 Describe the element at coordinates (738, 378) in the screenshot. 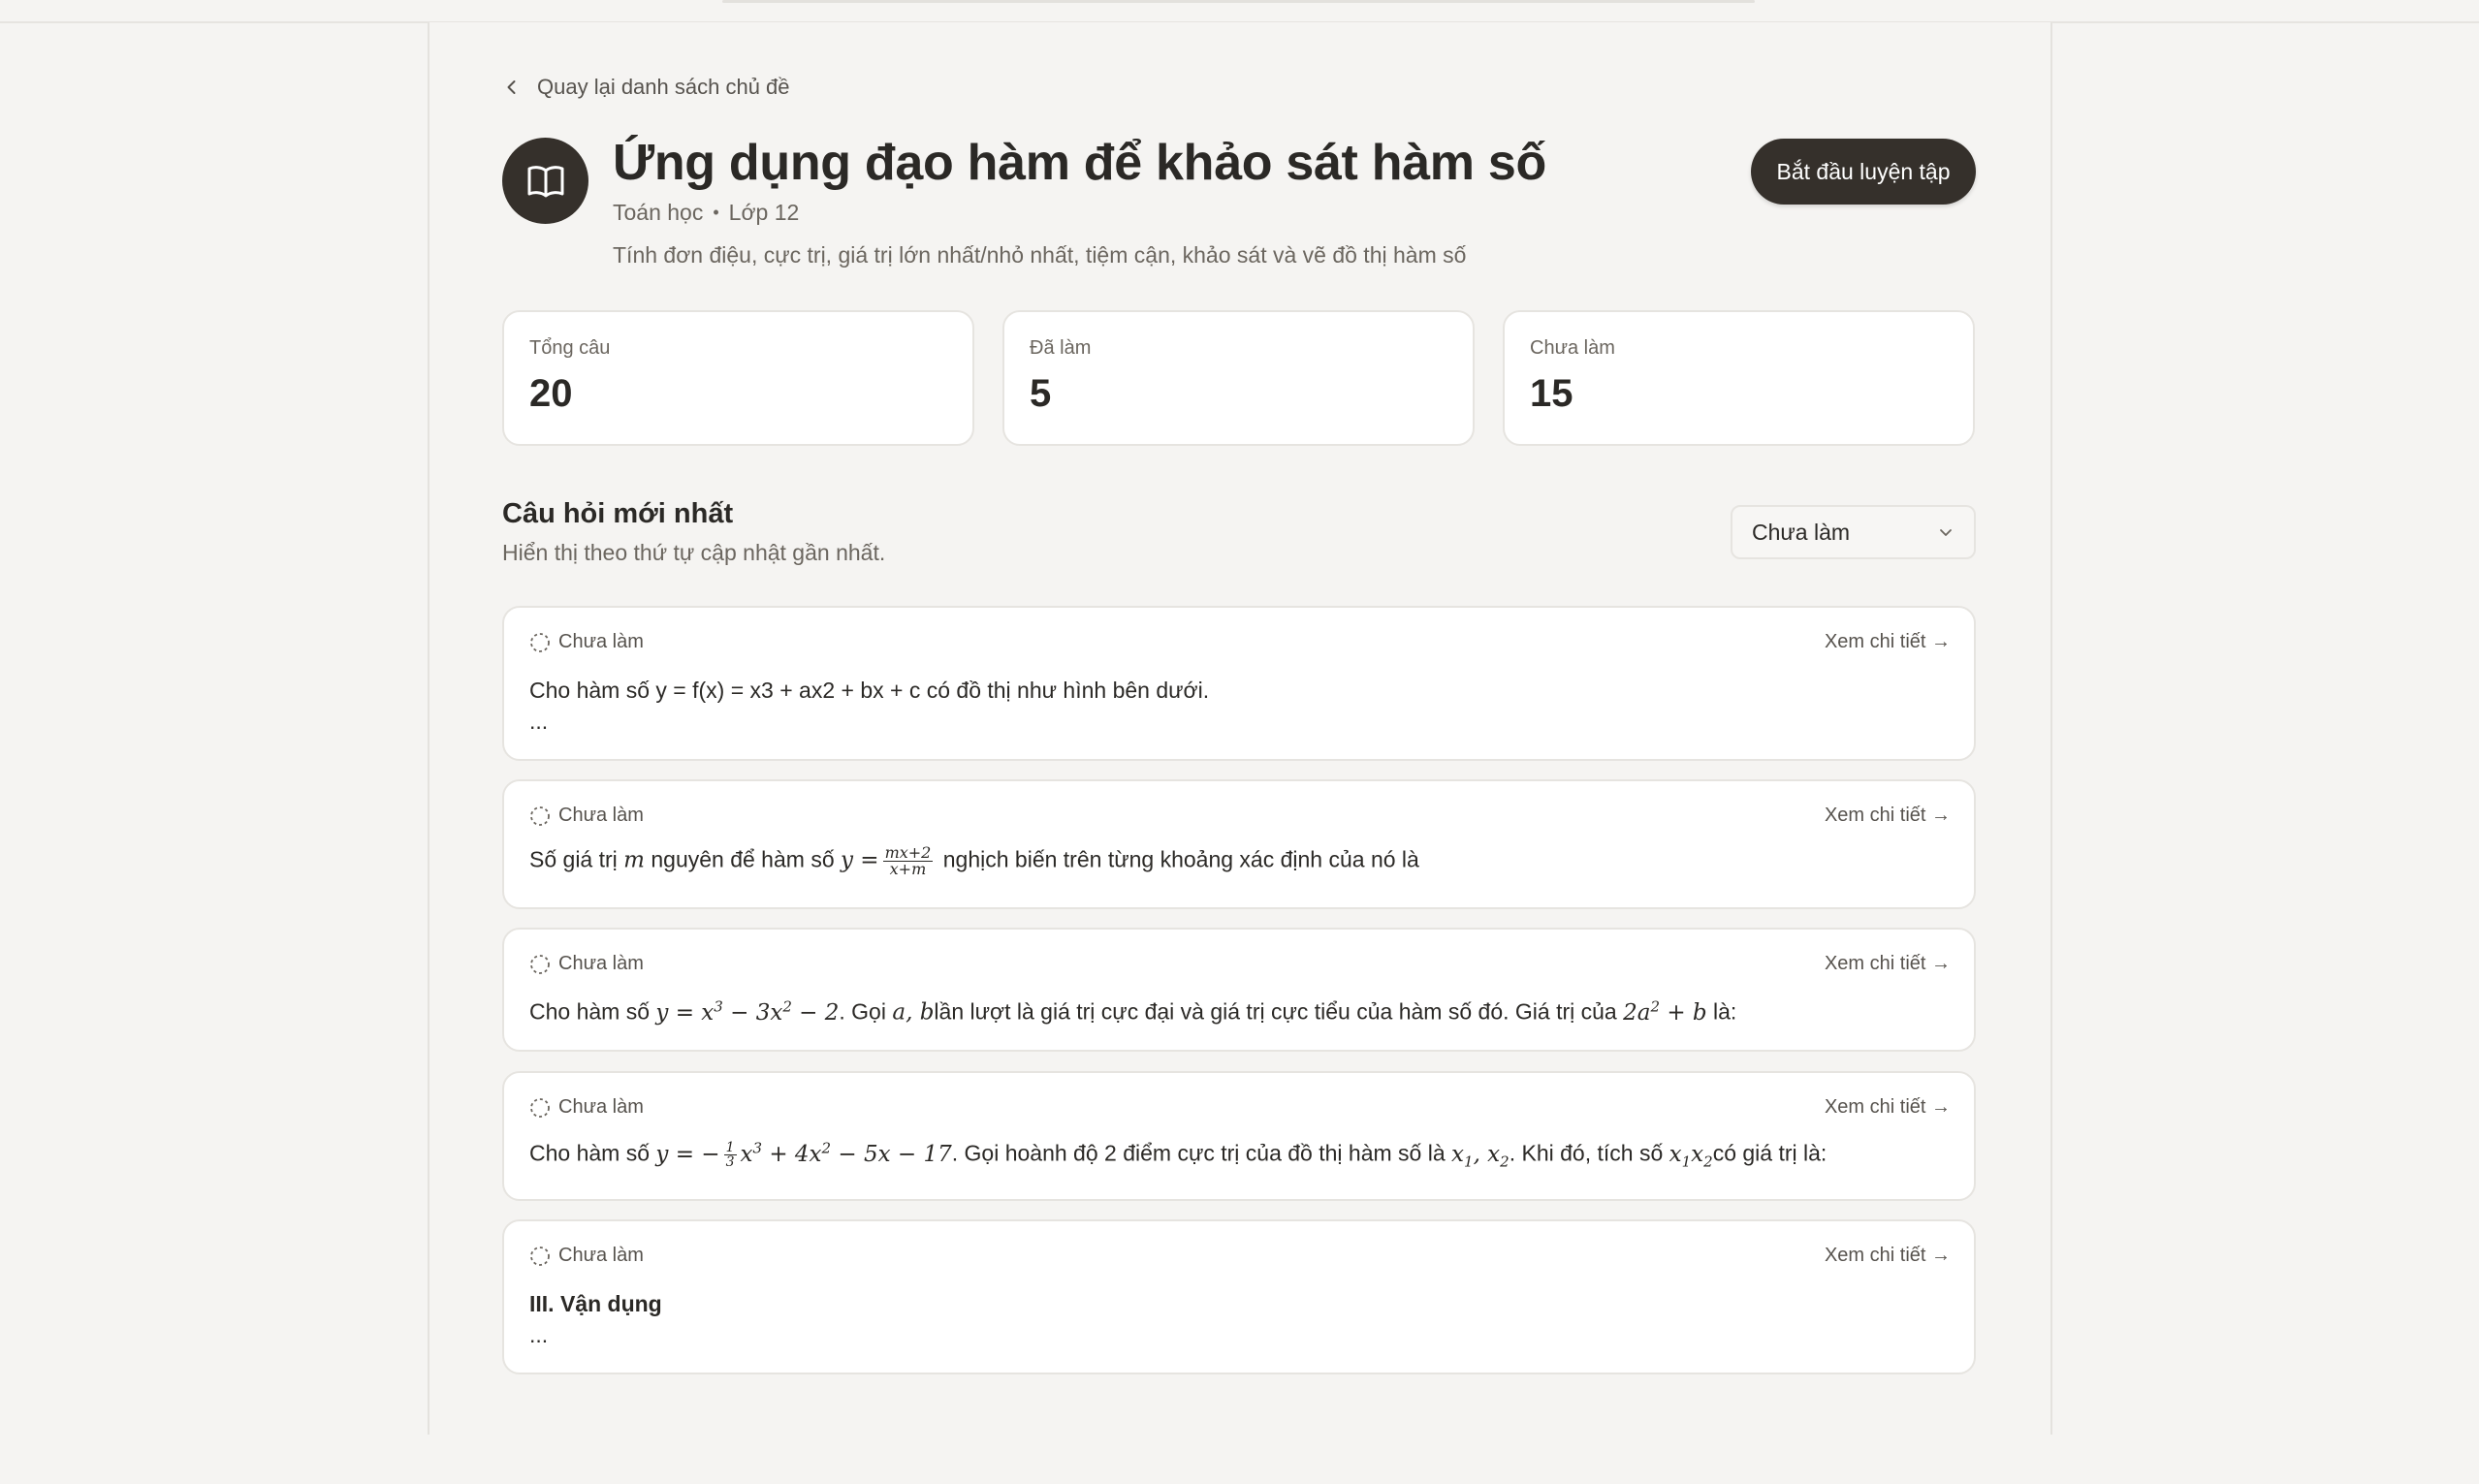

I see `stat-card-total: Tổng câu 20` at that location.